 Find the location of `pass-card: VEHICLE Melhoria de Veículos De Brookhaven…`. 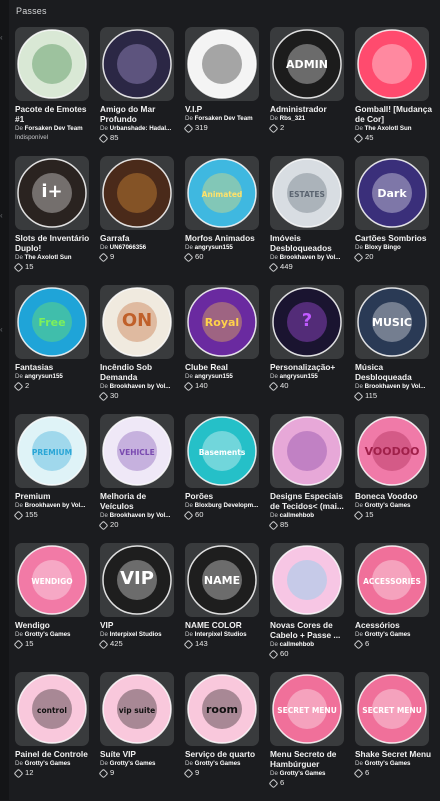

pass-card: VEHICLE Melhoria de Veículos De Brookhaven… is located at coordinates (138, 478).